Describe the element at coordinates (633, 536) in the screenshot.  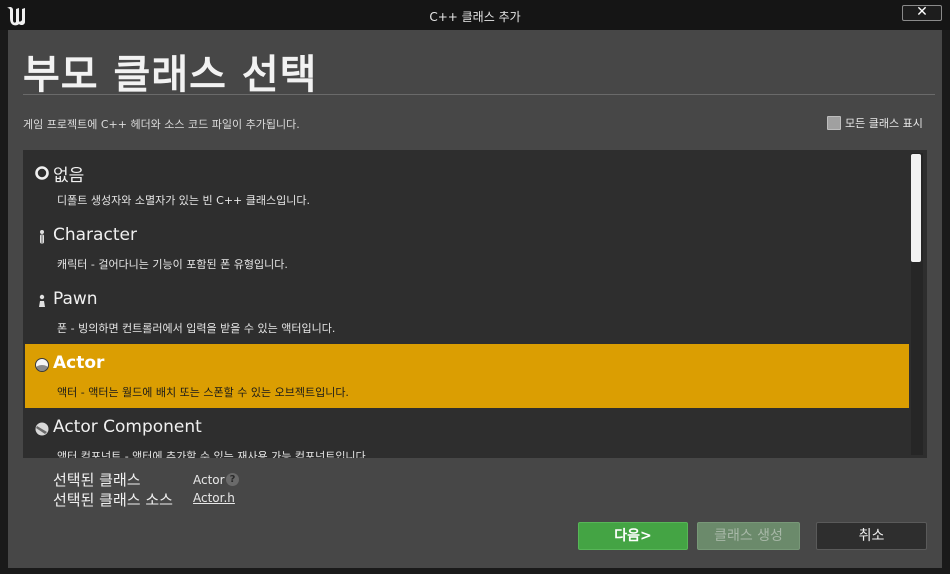
I see `next-button: 다음>` at that location.